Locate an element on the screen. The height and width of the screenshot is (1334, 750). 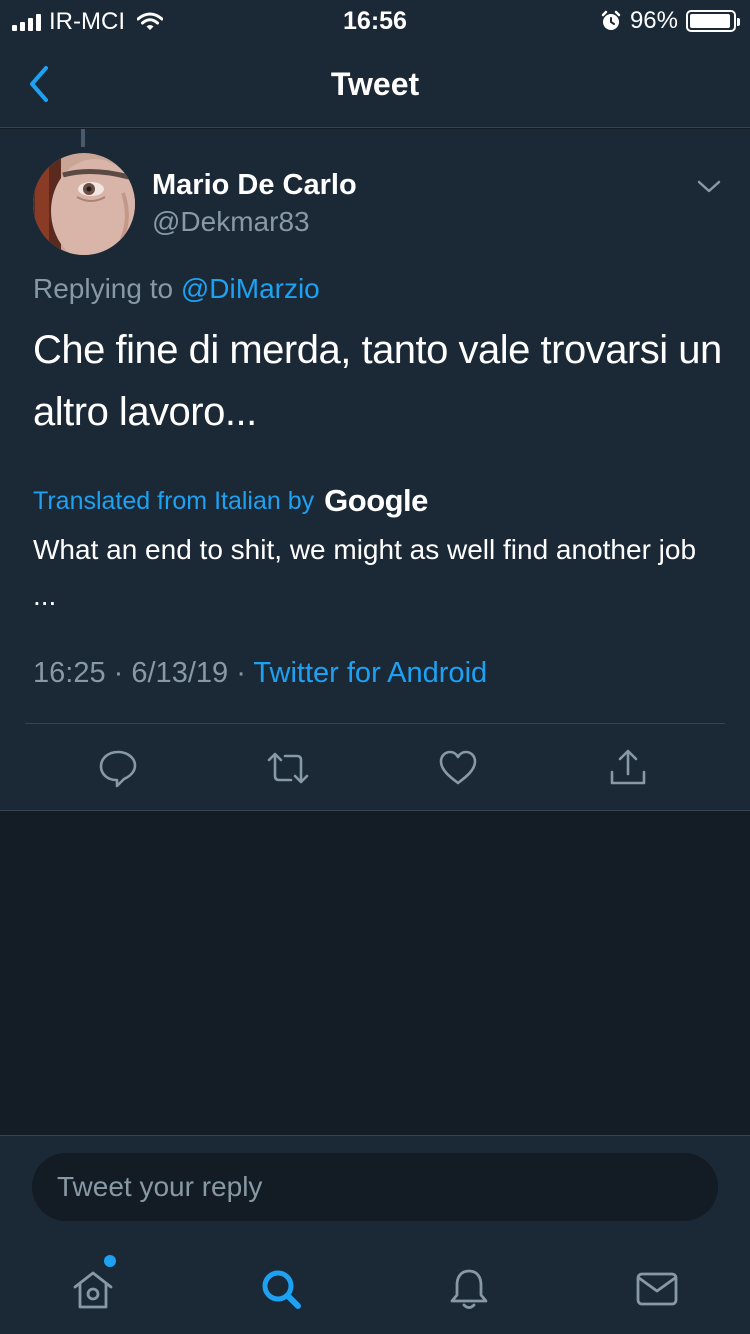
tweet-time: 16:25 is located at coordinates (69, 673).